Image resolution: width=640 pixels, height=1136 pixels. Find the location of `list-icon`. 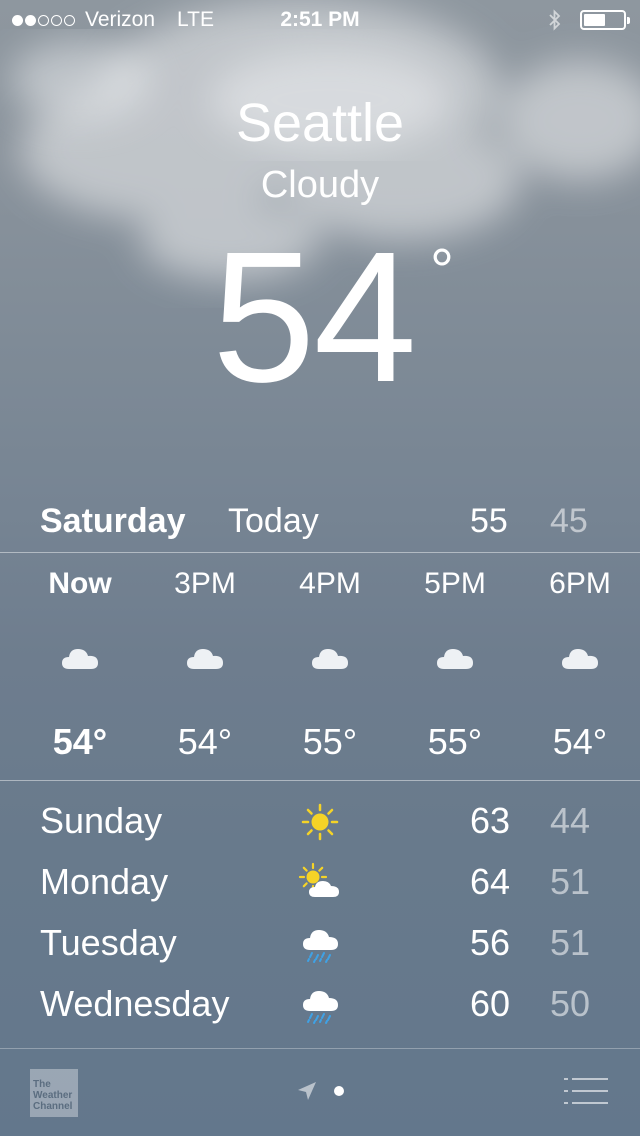

list-icon is located at coordinates (586, 1091).